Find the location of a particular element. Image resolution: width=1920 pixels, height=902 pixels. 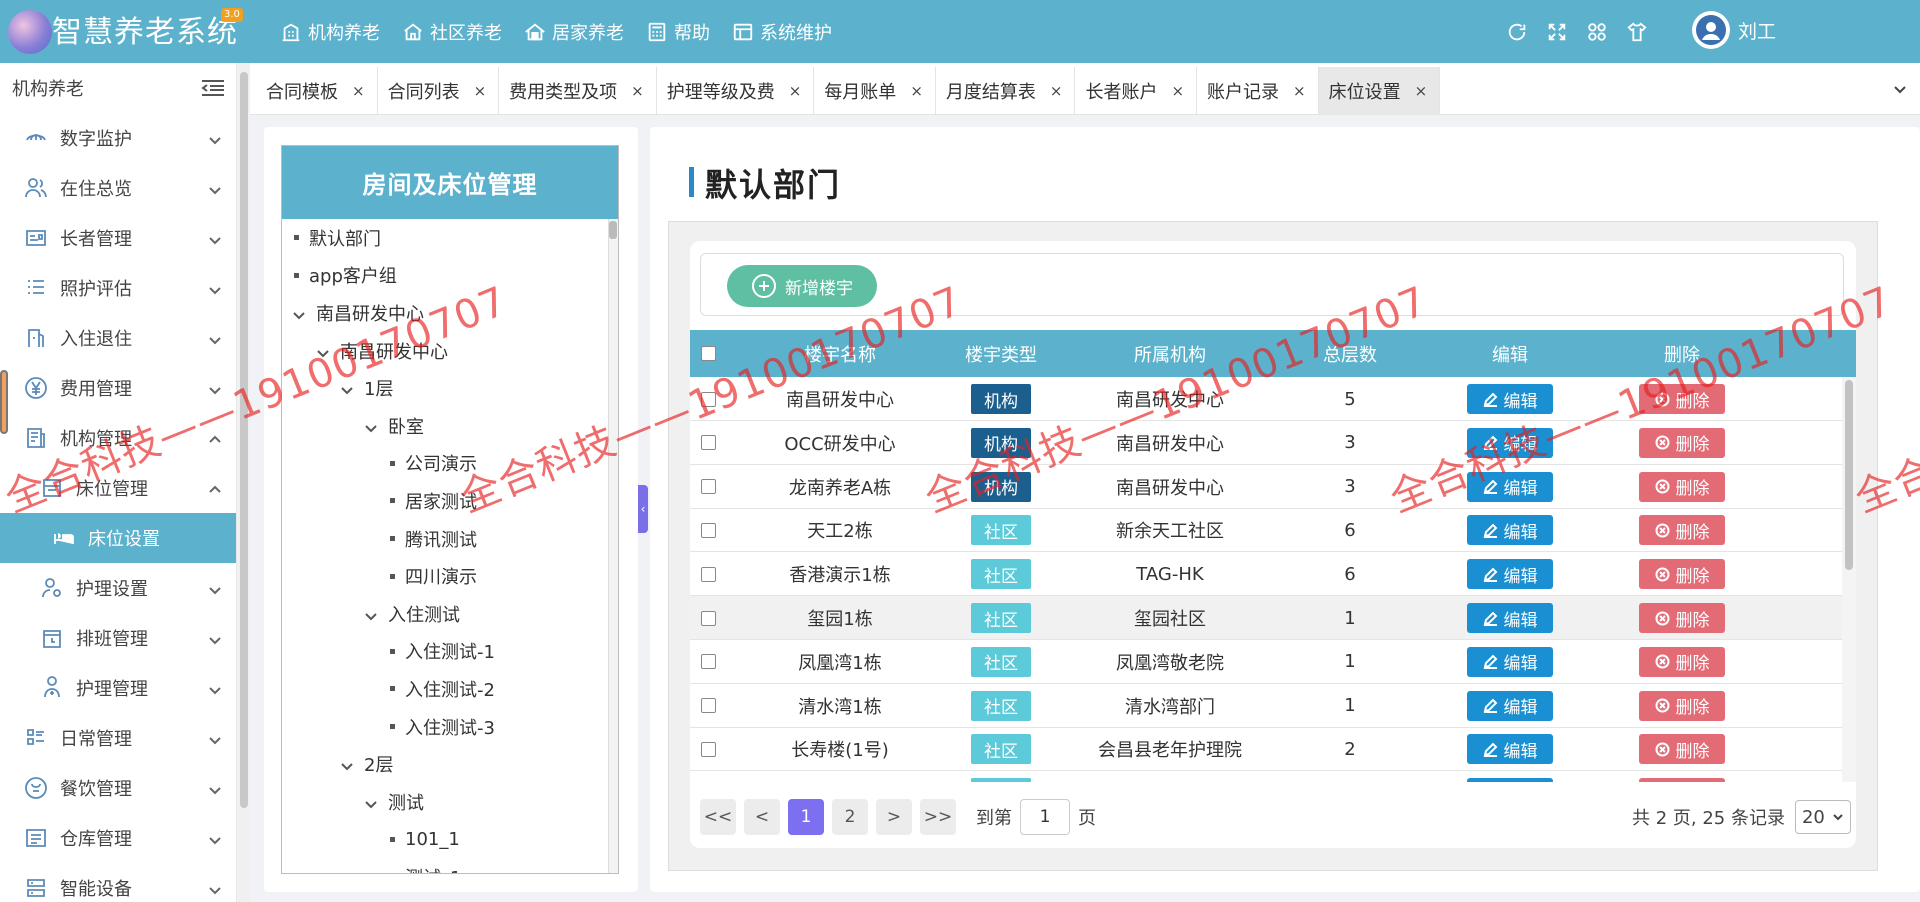

sidebar-item-device: 智能设备 is located at coordinates (118, 882).